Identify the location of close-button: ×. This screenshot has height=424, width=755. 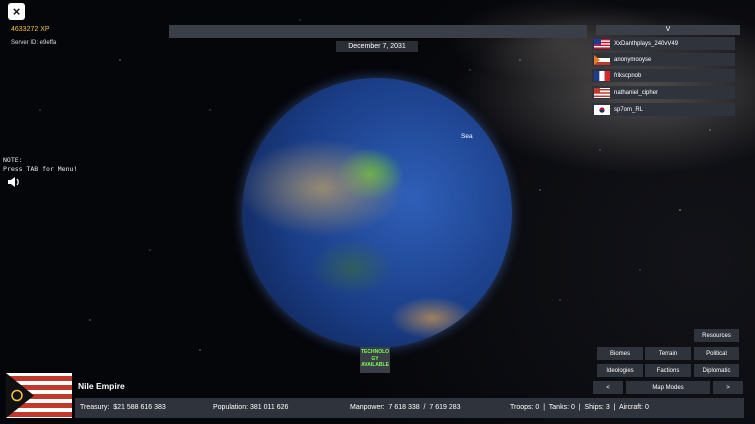
(16, 11).